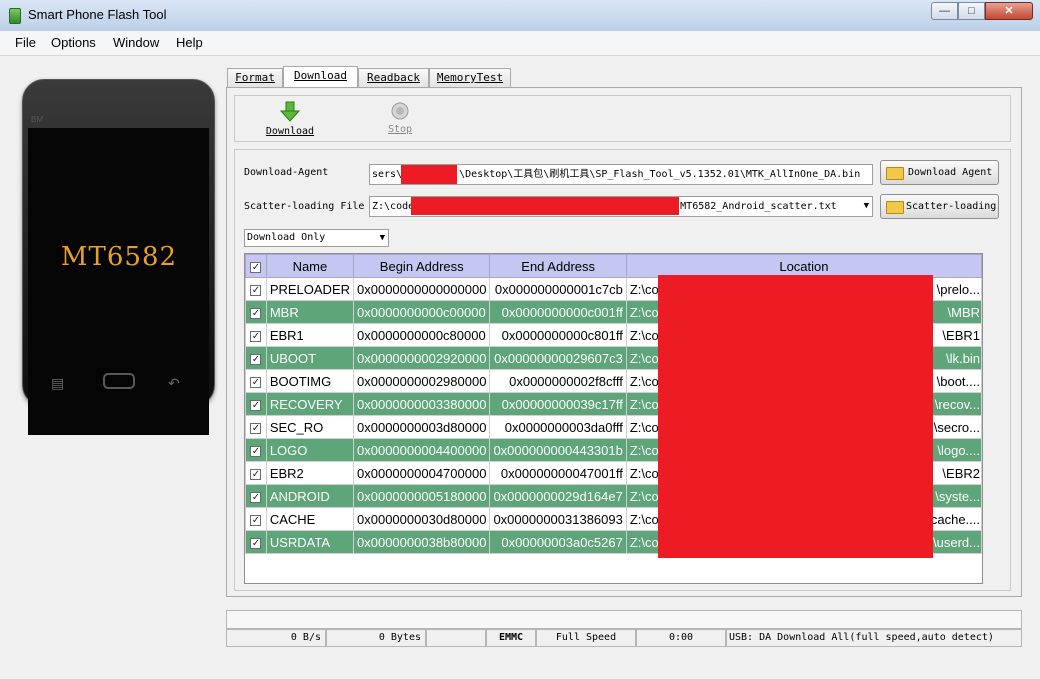  I want to click on col-header-begin: Begin Address, so click(422, 266).